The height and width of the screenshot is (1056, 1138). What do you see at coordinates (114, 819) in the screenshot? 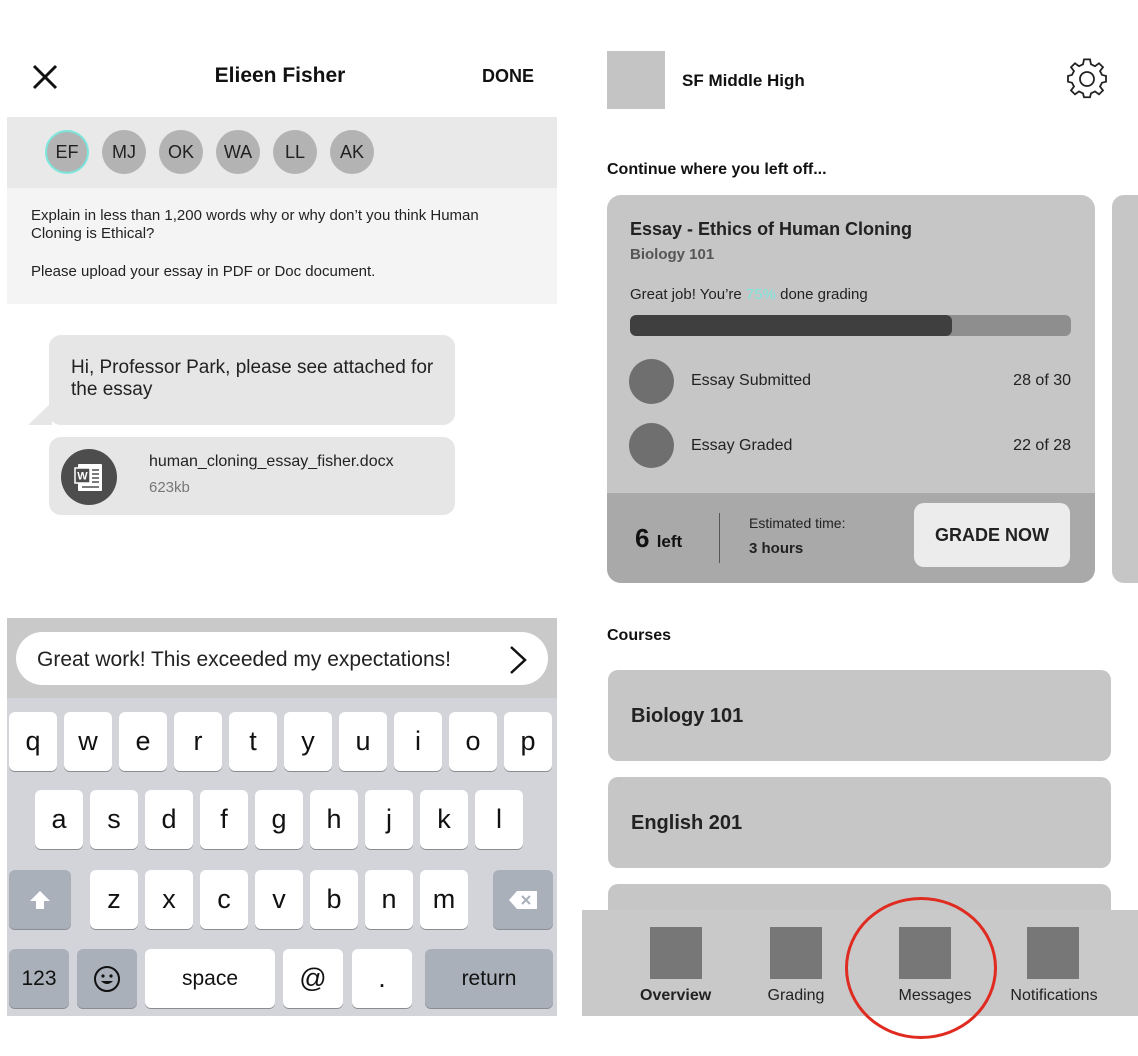
I see `key: s` at bounding box center [114, 819].